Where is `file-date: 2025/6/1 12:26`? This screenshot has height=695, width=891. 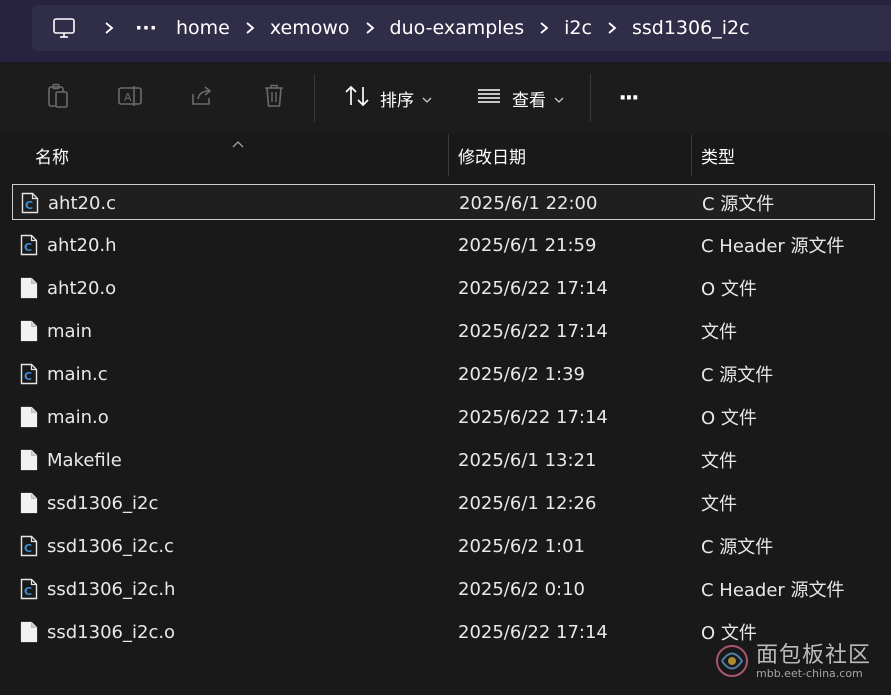
file-date: 2025/6/1 12:26 is located at coordinates (527, 503).